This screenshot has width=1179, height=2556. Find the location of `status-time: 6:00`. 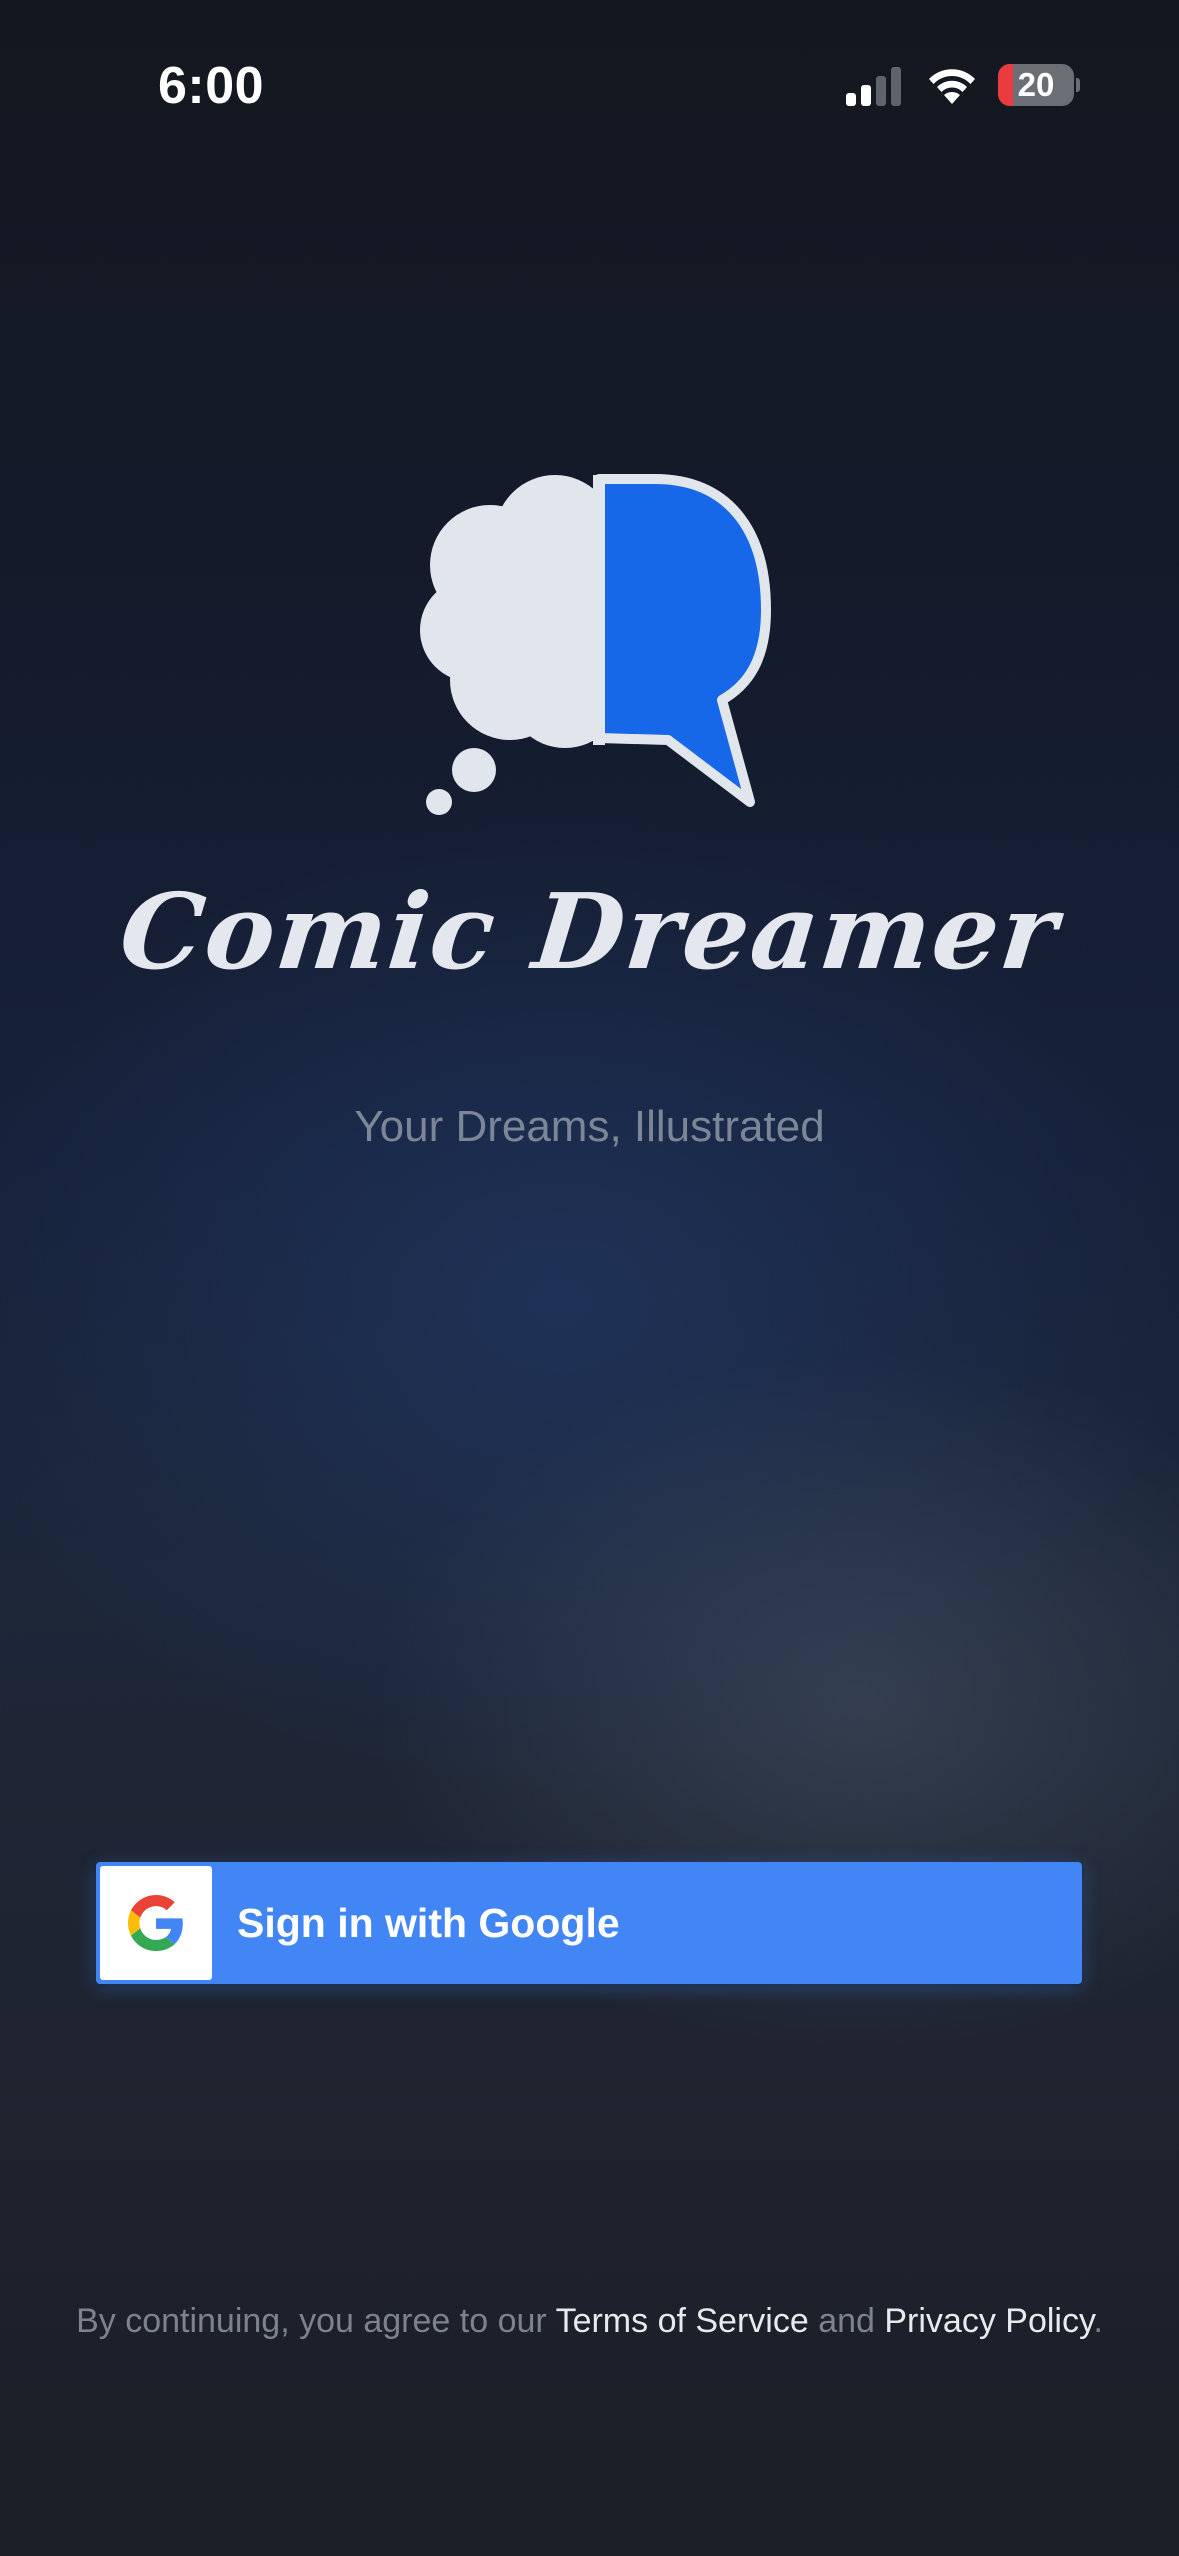

status-time: 6:00 is located at coordinates (211, 86).